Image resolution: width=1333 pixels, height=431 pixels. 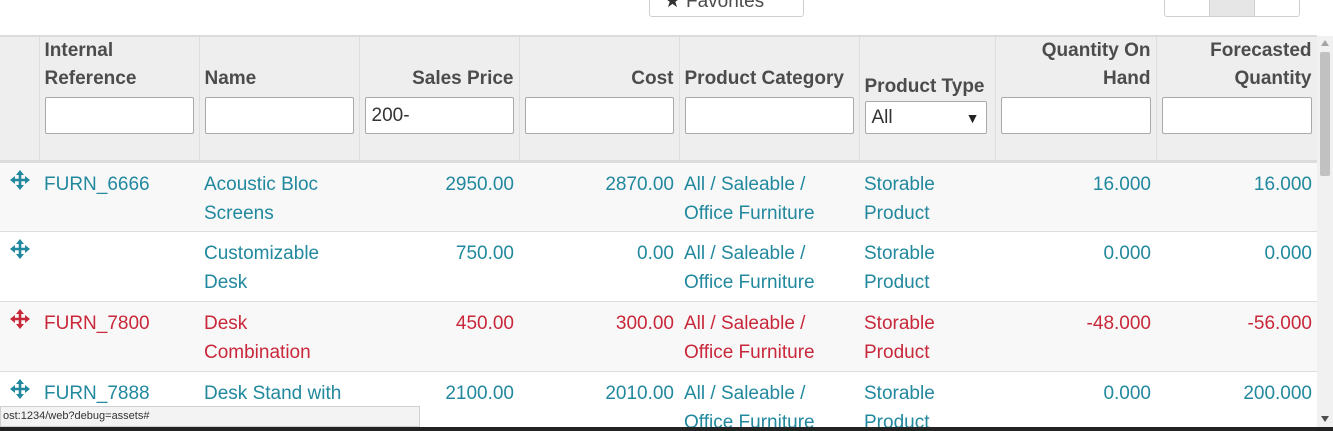 I want to click on quantity-on-hand-label: Quantity On Hand, so click(x=1096, y=64).